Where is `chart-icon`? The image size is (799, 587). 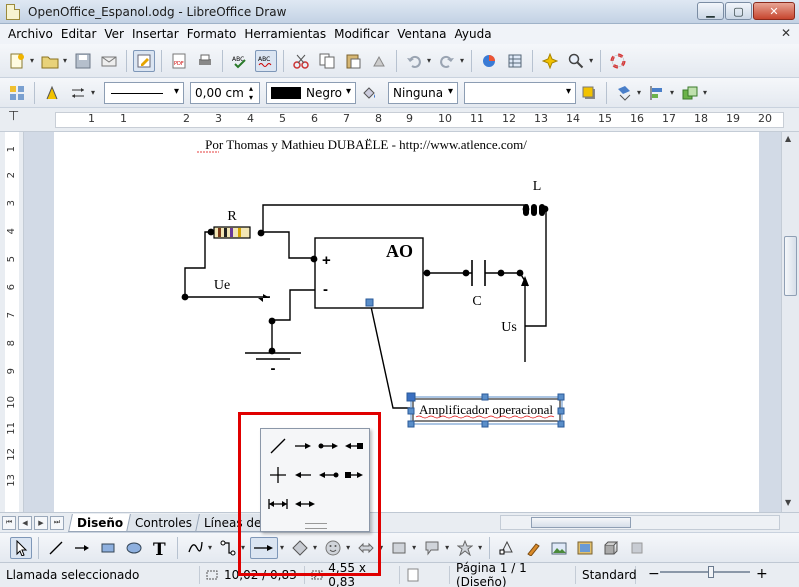 chart-icon is located at coordinates (489, 61).